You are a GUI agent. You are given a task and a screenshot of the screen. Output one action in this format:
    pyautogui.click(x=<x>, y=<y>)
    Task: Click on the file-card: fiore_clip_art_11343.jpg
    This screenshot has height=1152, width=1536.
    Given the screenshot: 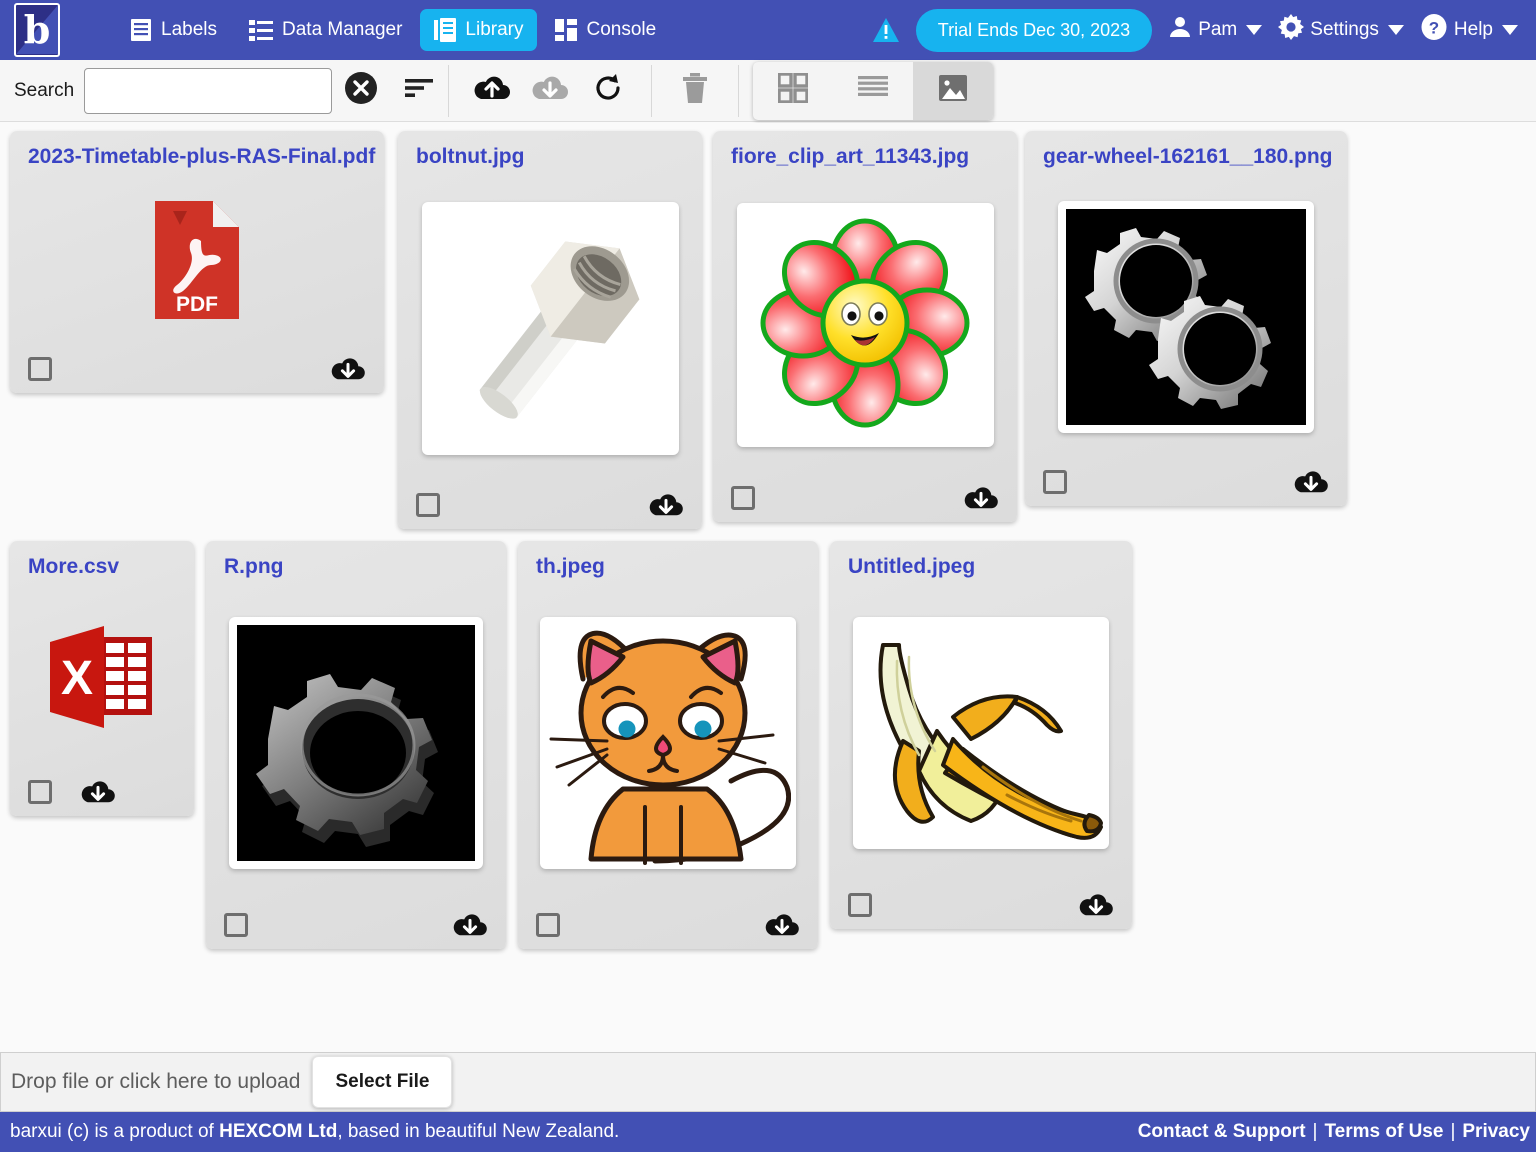 What is the action you would take?
    pyautogui.click(x=865, y=326)
    